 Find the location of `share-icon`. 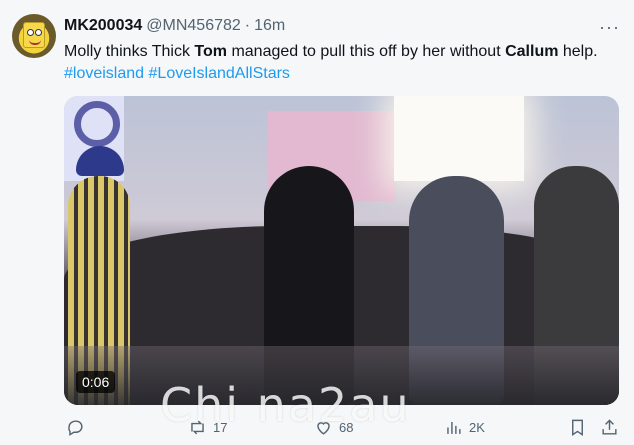

share-icon is located at coordinates (609, 427).